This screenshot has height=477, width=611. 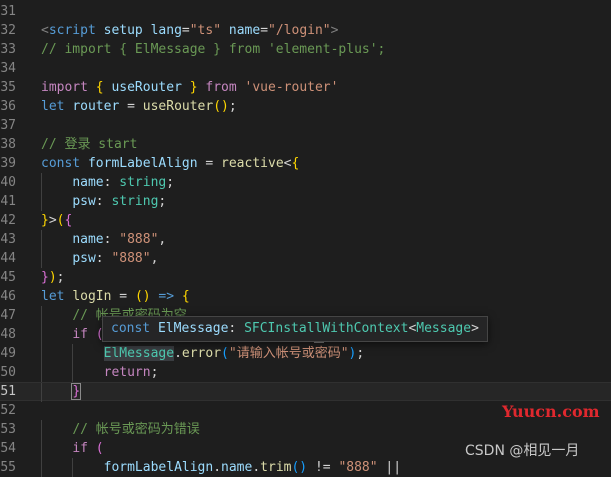 I want to click on line-number: 32, so click(x=8, y=30).